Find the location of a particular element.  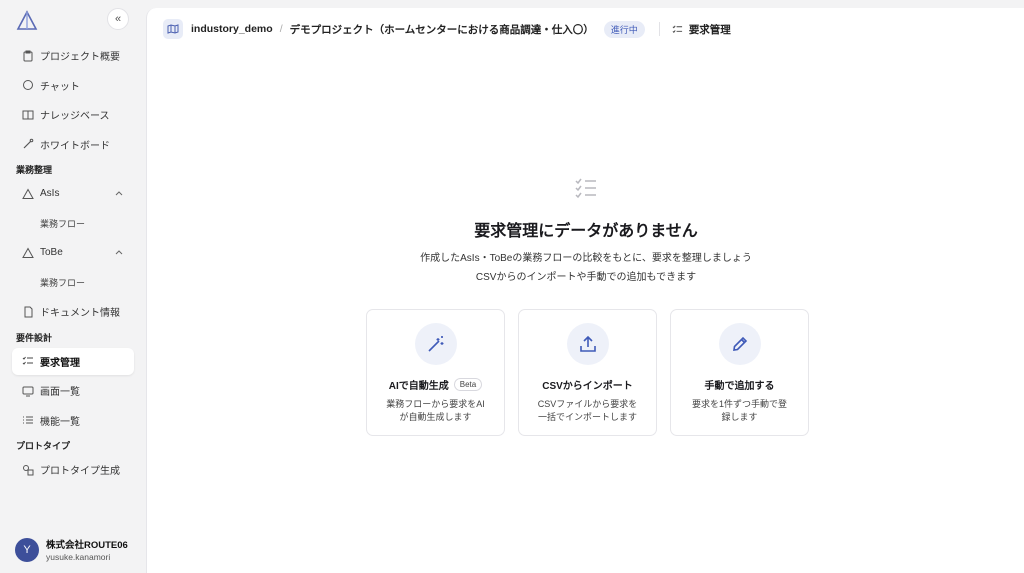

sidebar-item-screens: 画面一覧 is located at coordinates (73, 390).